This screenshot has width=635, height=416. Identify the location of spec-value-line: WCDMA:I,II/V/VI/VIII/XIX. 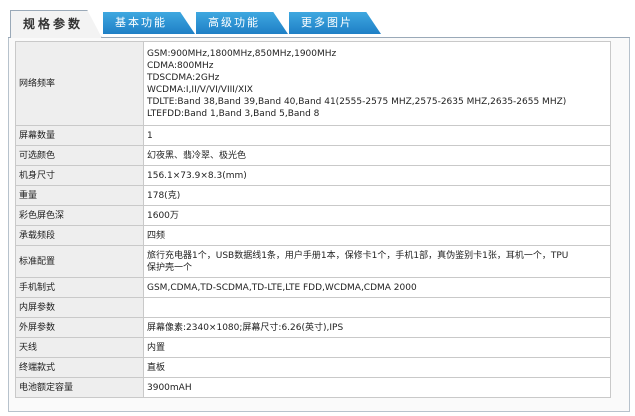
(200, 89).